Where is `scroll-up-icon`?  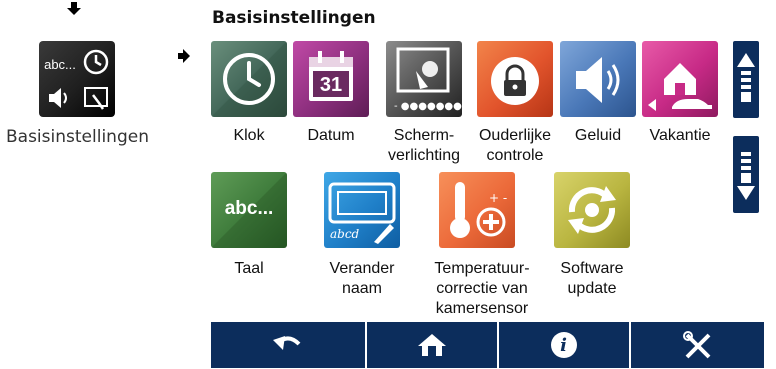 scroll-up-icon is located at coordinates (746, 77).